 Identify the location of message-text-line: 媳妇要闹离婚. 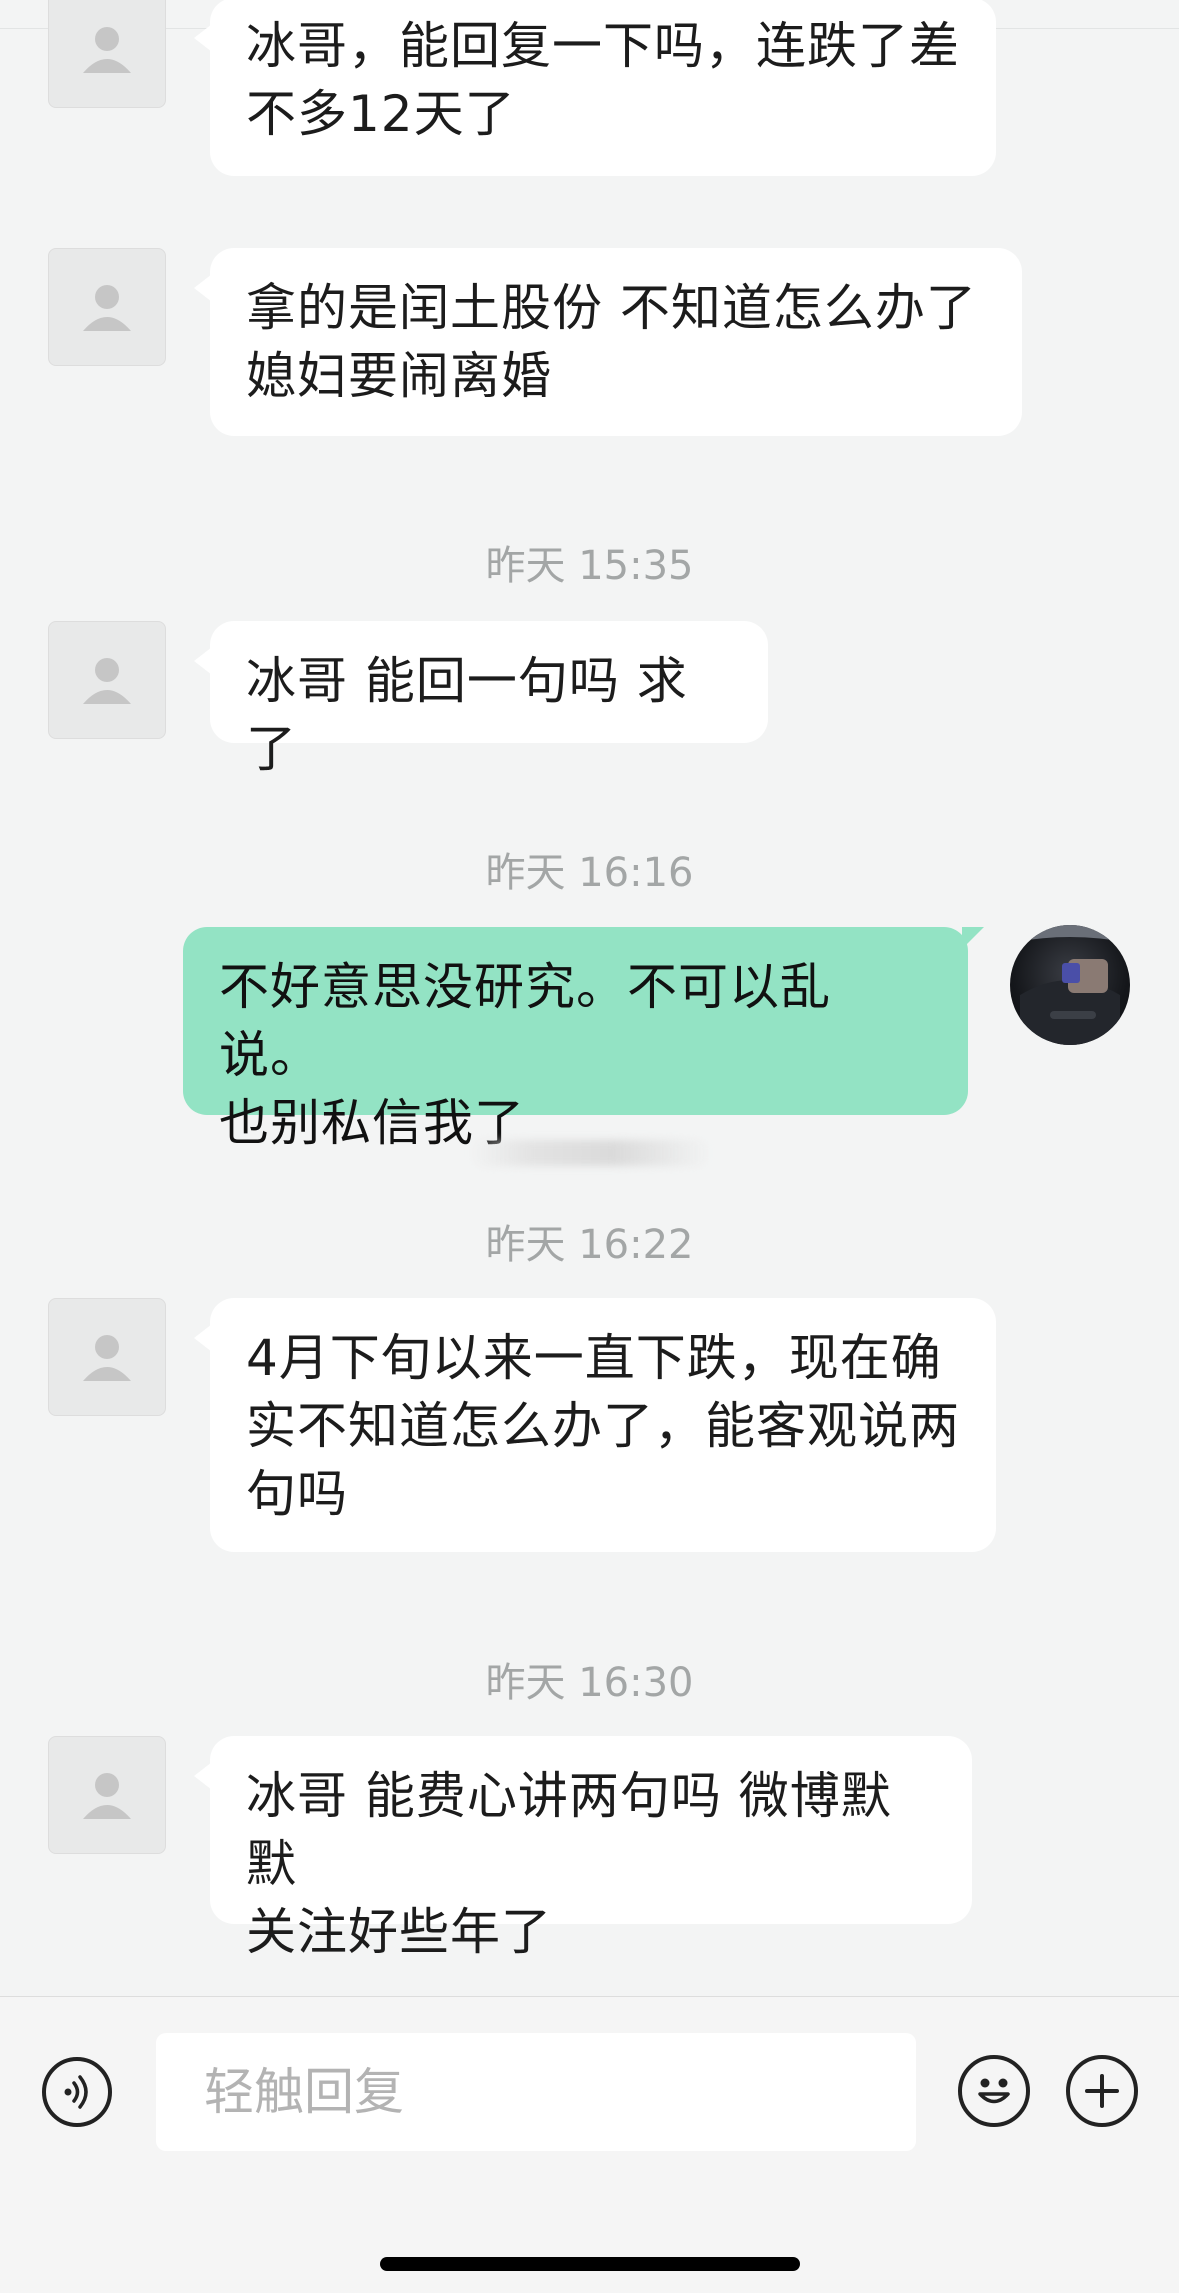
(399, 376).